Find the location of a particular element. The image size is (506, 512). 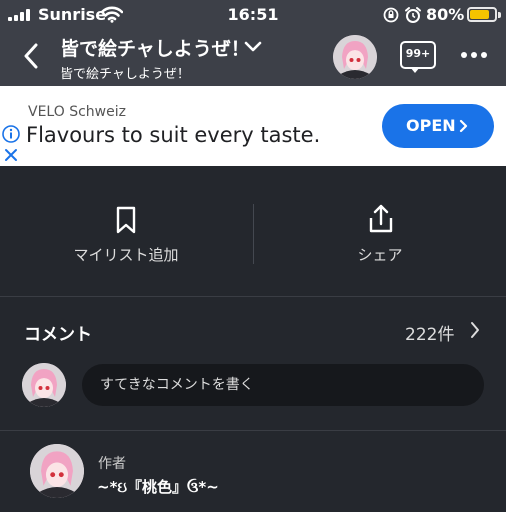

action-divider is located at coordinates (253, 234).